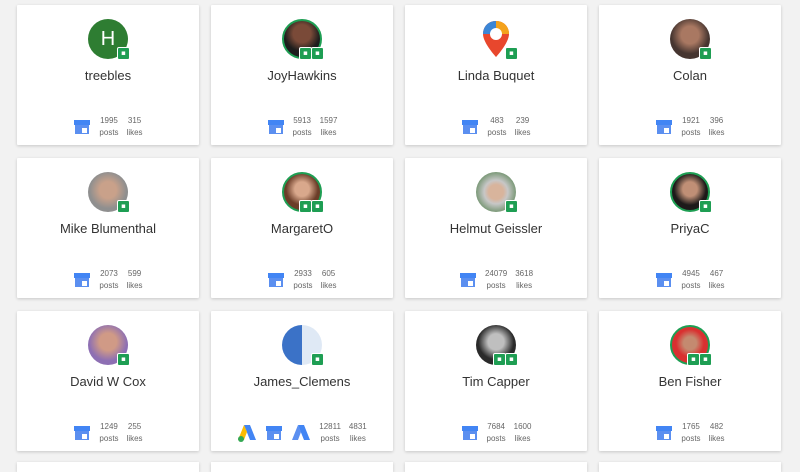 Image resolution: width=800 pixels, height=472 pixels. I want to click on user-card-mike-blumenthal: ▪ Mike Blumenthal 2073 posts 599 likes, so click(108, 228).